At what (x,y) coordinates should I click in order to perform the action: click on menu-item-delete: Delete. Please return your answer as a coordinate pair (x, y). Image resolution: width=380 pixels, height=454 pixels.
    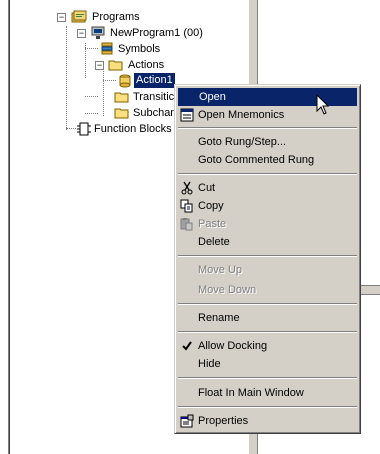
    Looking at the image, I should click on (267, 242).